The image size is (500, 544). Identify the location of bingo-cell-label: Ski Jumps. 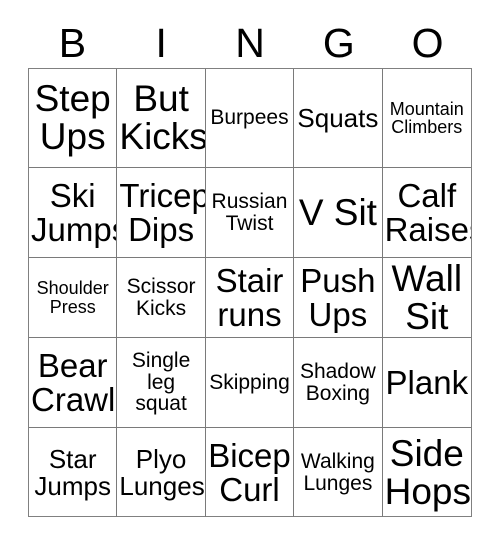
(73, 212).